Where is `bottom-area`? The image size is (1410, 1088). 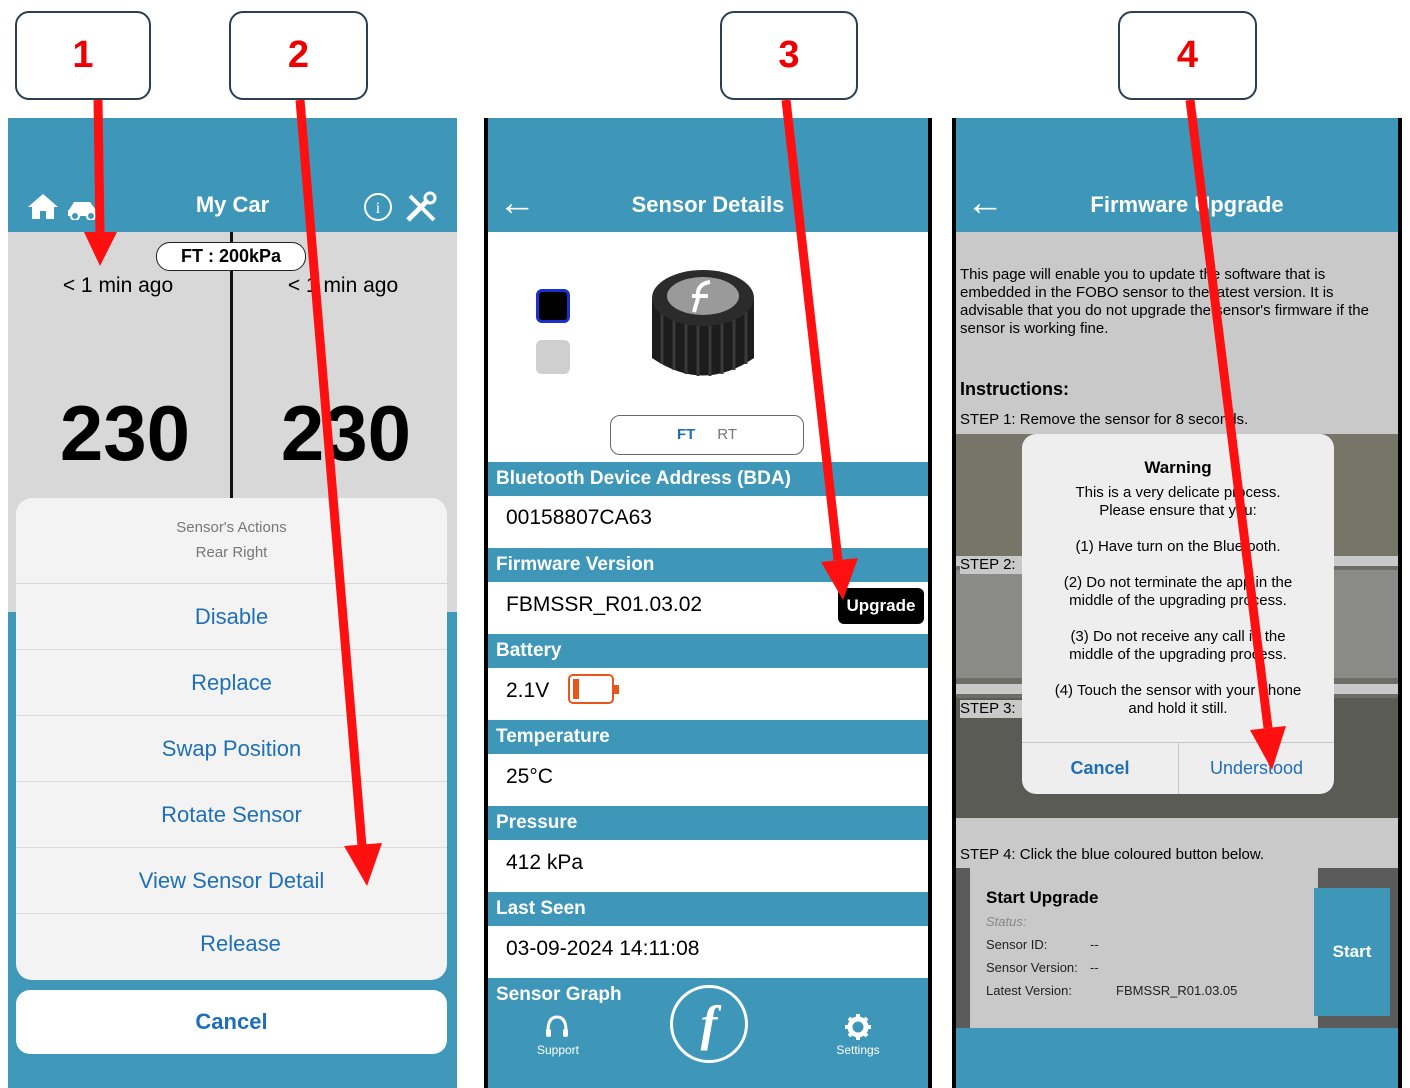 bottom-area is located at coordinates (1177, 1058).